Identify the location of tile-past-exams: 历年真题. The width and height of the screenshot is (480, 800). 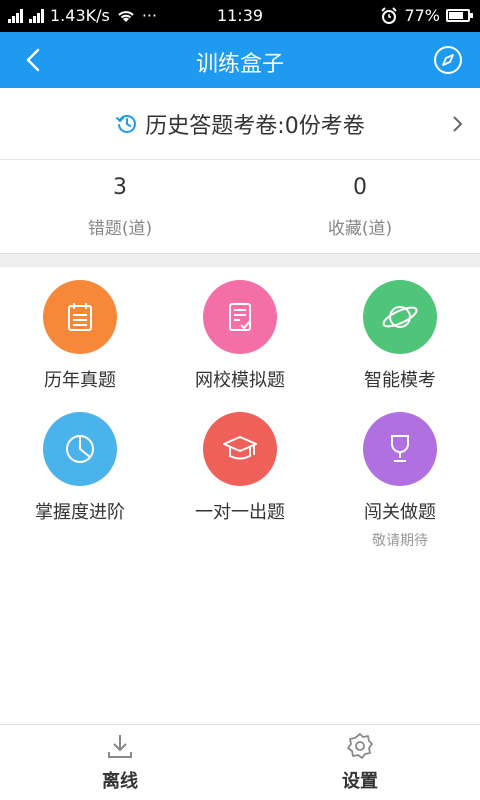
(80, 336).